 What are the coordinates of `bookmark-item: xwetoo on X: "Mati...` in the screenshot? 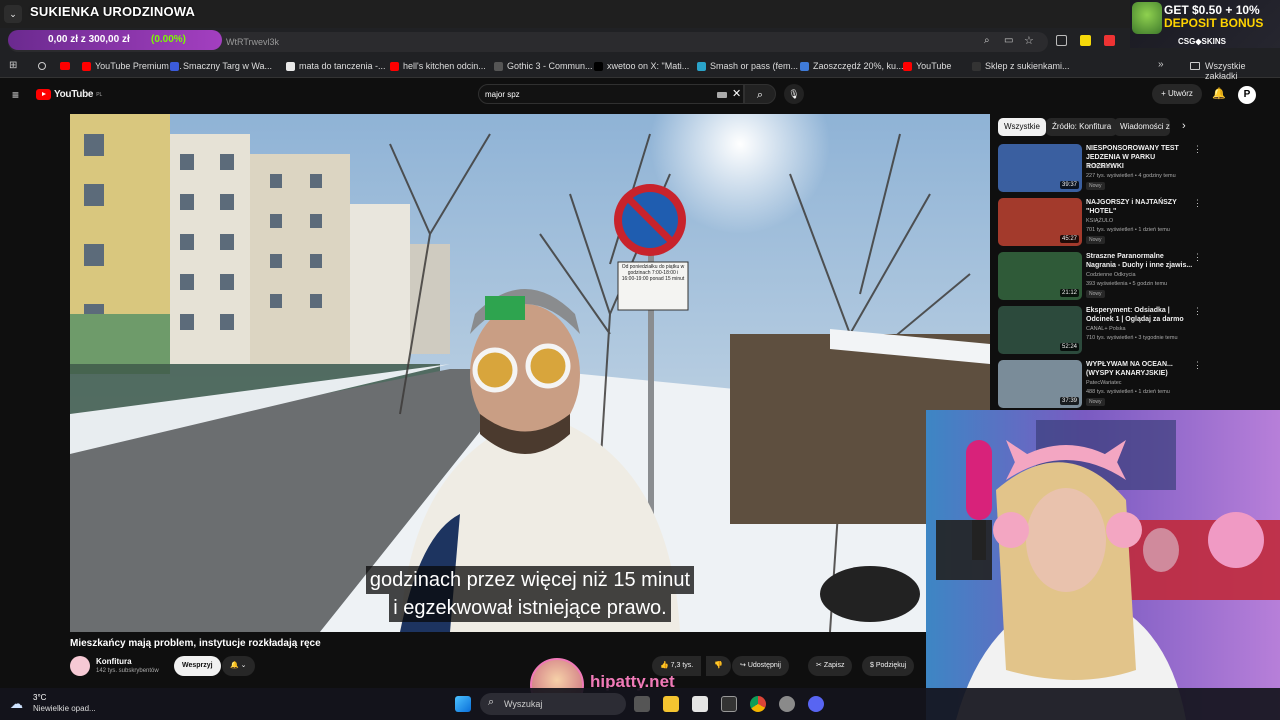 It's located at (641, 66).